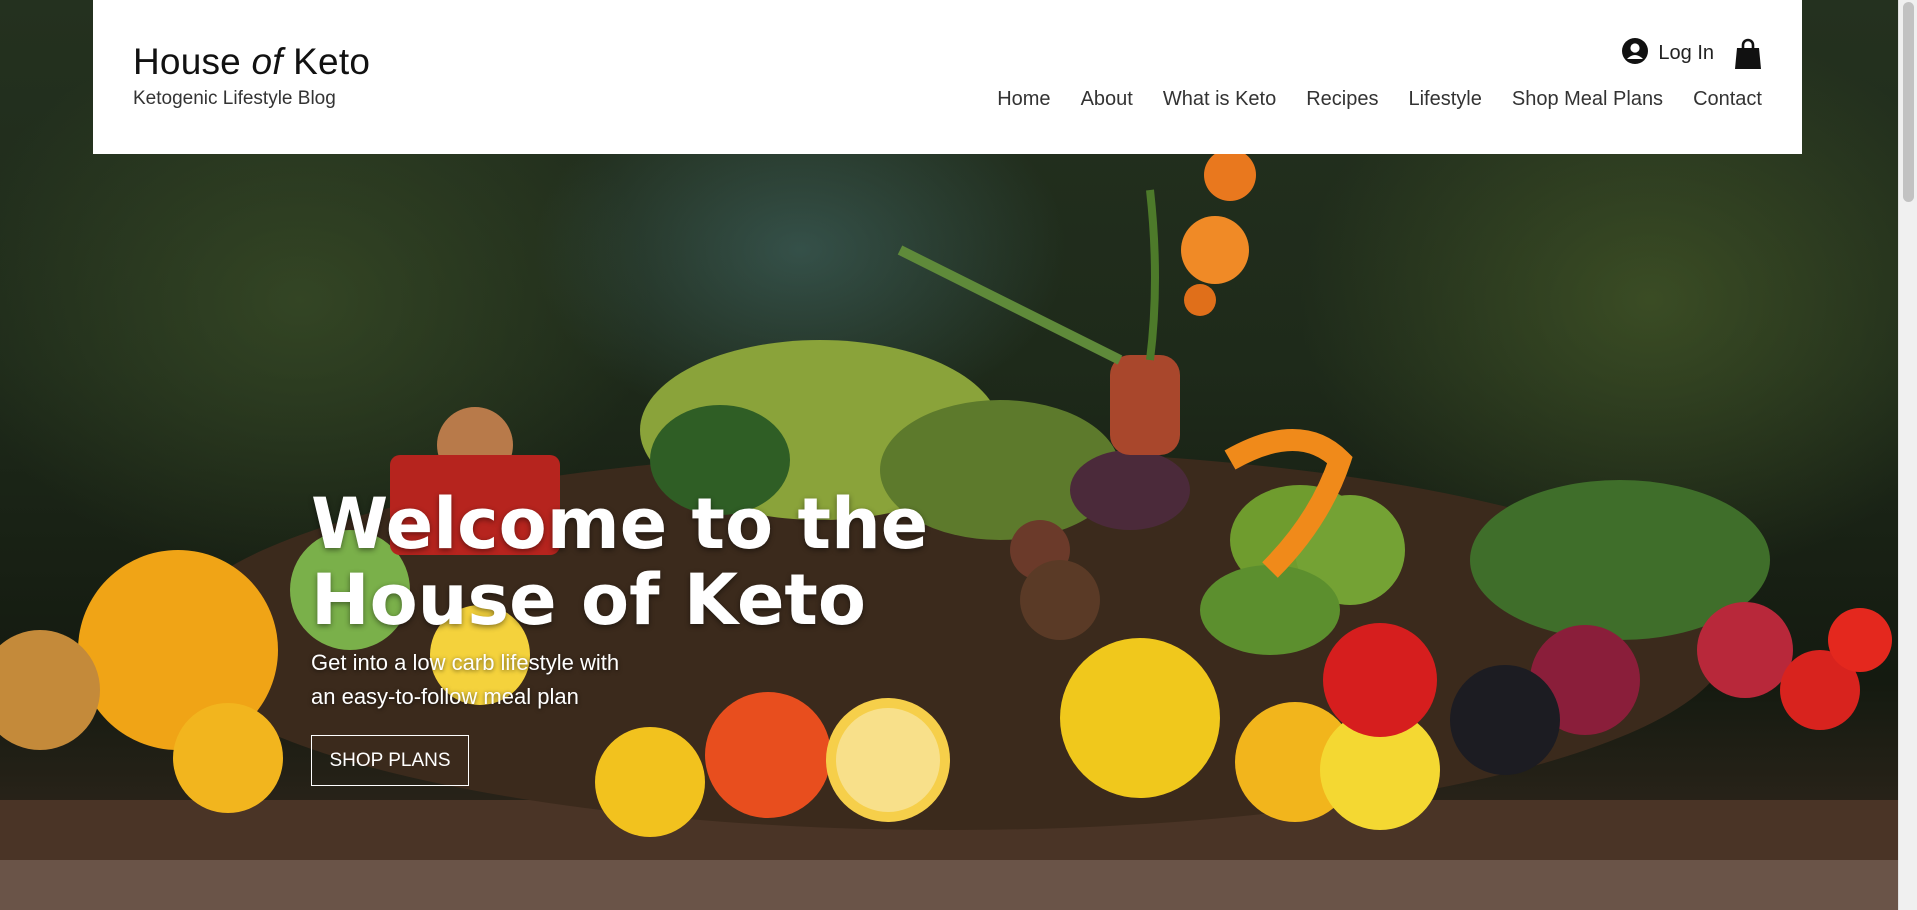 This screenshot has height=910, width=1917. Describe the element at coordinates (588, 600) in the screenshot. I see `hero-title-line-2: House of Keto` at that location.